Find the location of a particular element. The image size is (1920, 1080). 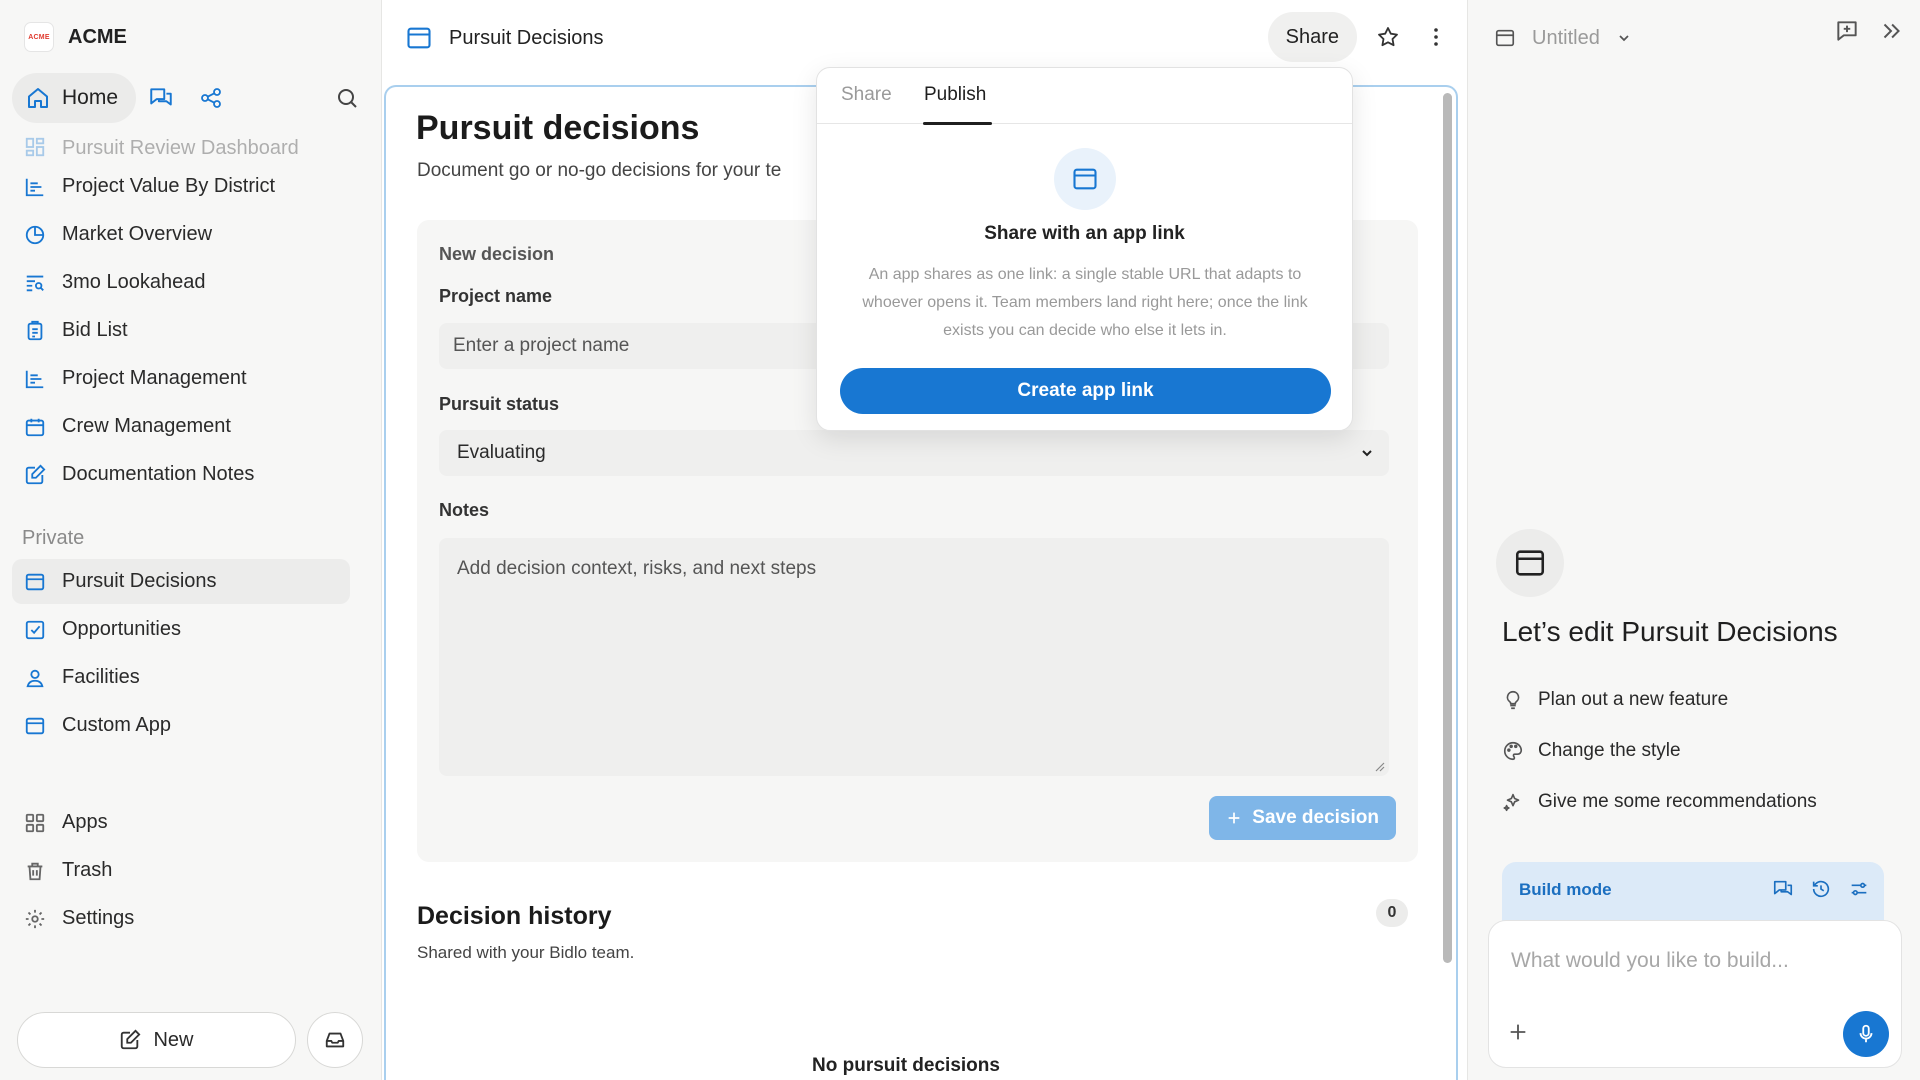

home-button: Home is located at coordinates (74, 98).